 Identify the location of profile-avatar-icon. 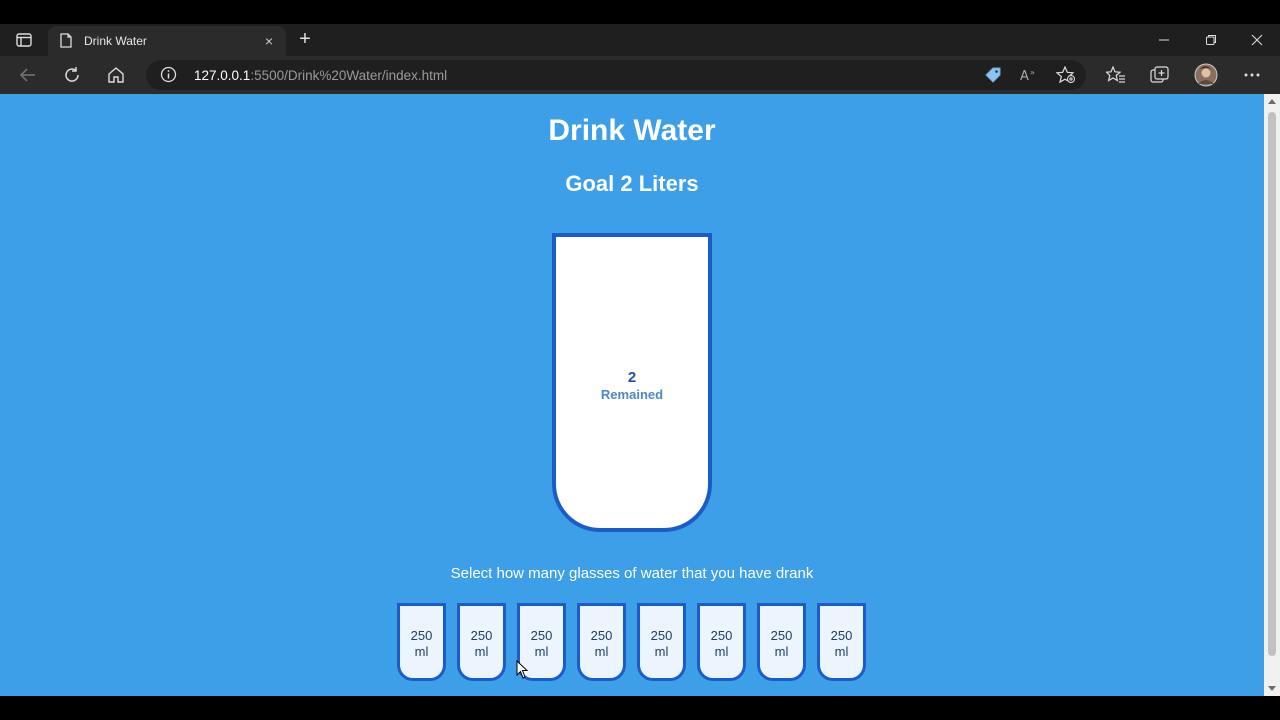
(1206, 75).